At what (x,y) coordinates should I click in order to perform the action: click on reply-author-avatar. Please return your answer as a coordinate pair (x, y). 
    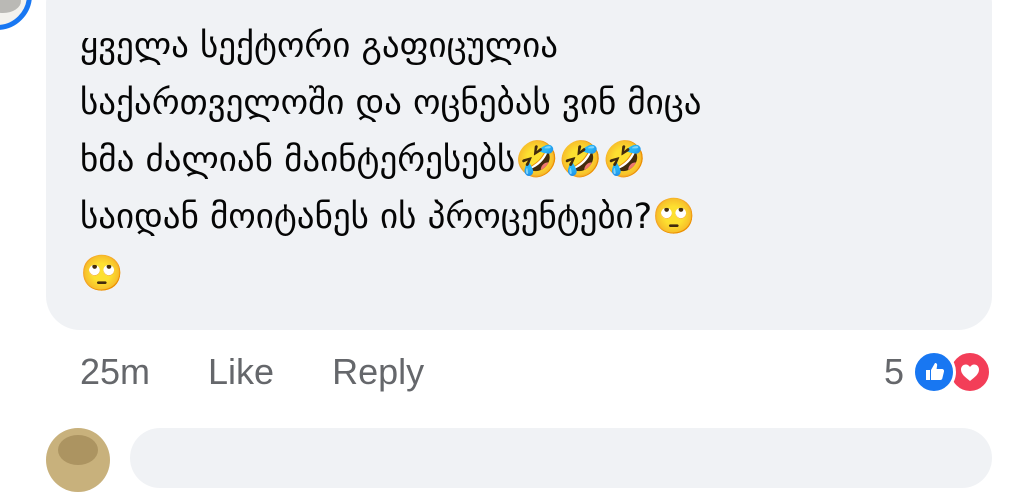
    Looking at the image, I should click on (78, 460).